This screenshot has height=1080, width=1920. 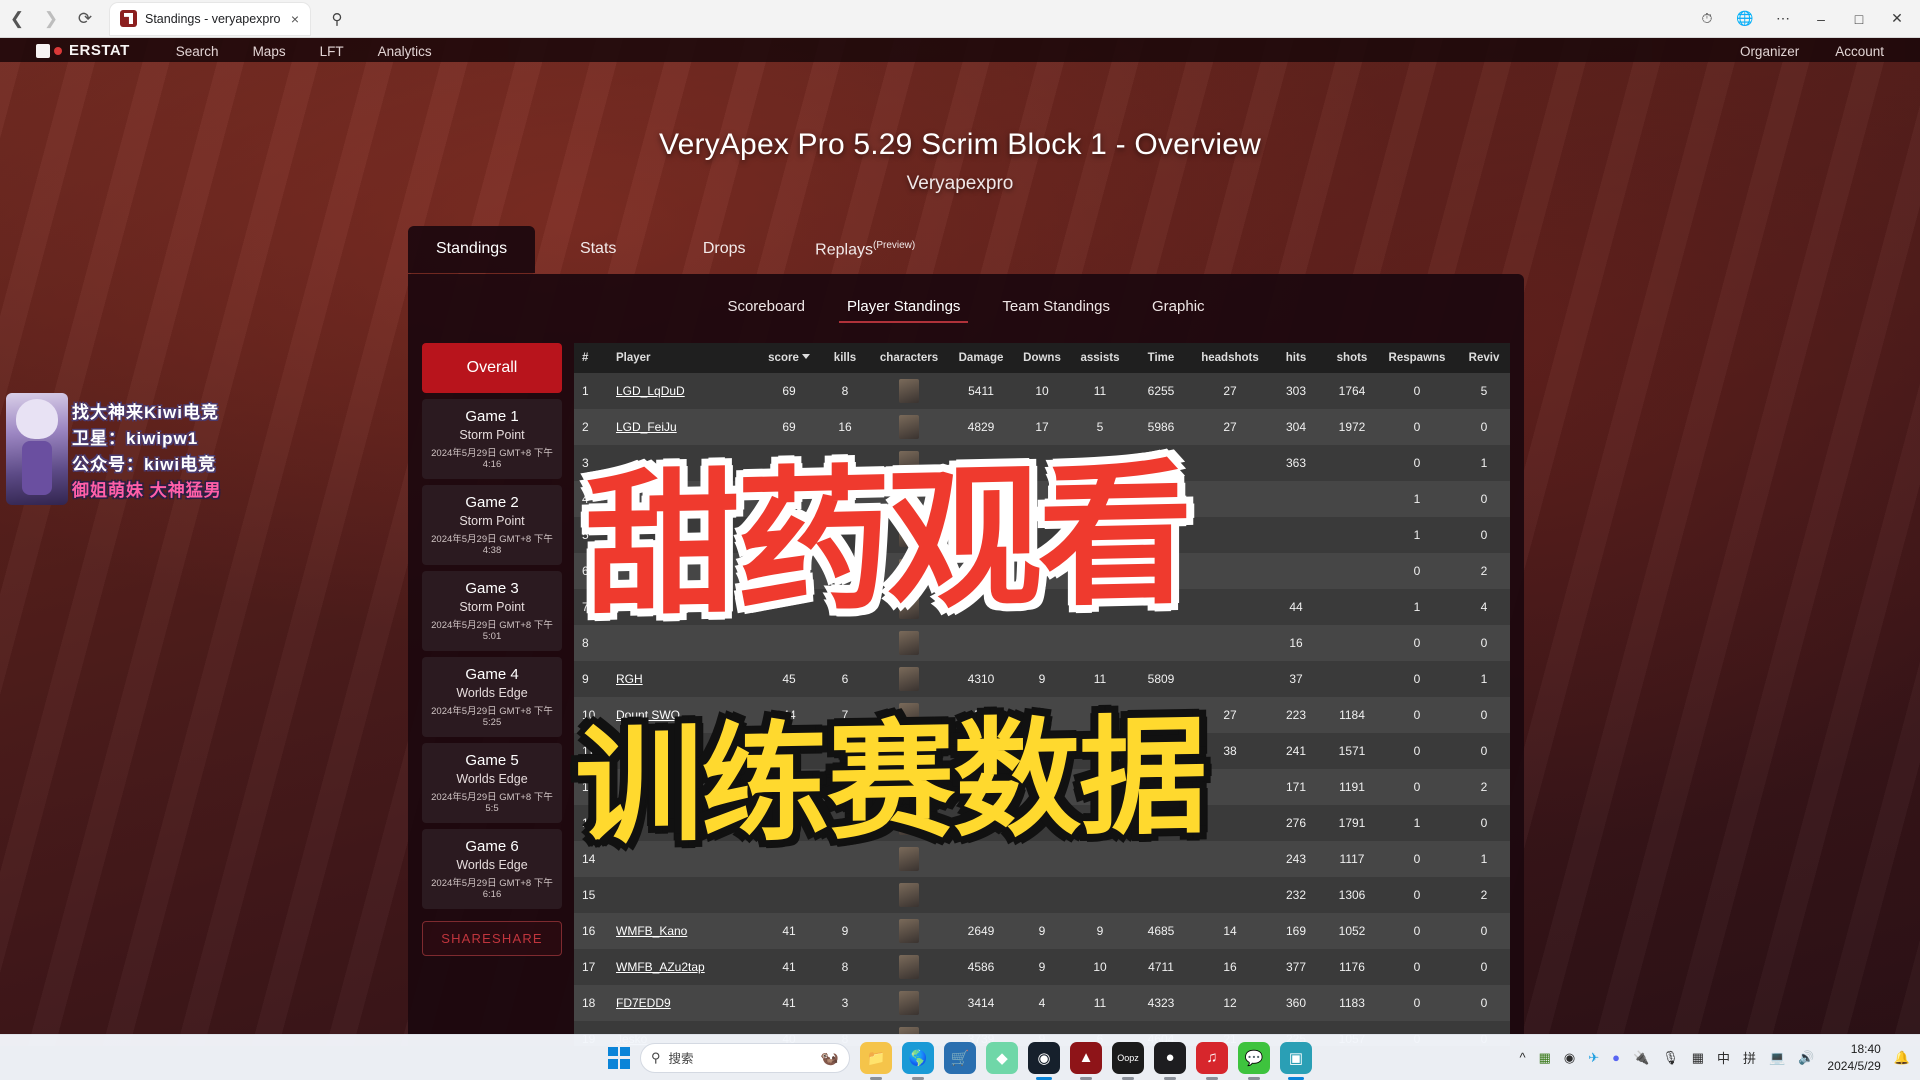 I want to click on cell-hits: 363, so click(x=1296, y=463).